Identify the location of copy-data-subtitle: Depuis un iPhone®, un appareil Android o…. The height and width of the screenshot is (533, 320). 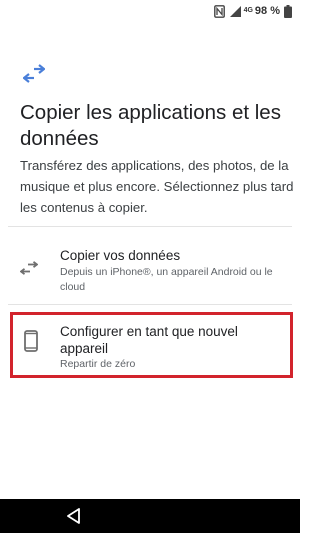
(166, 279).